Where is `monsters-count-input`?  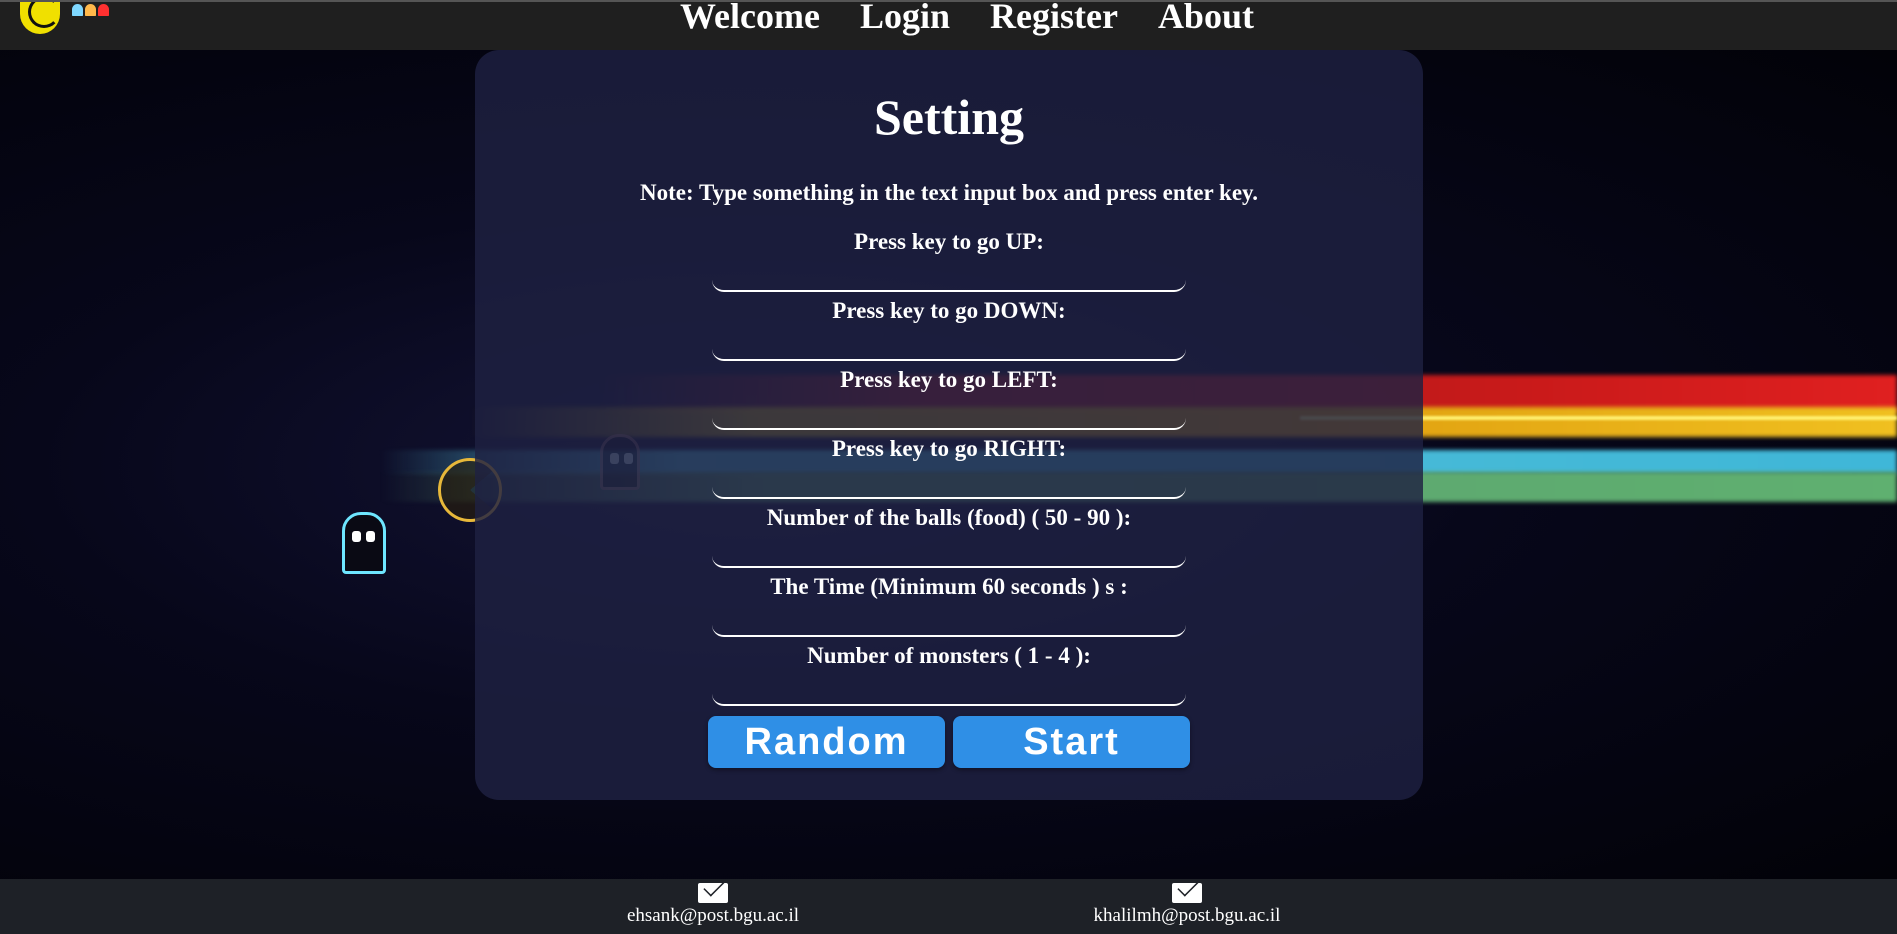 monsters-count-input is located at coordinates (949, 688).